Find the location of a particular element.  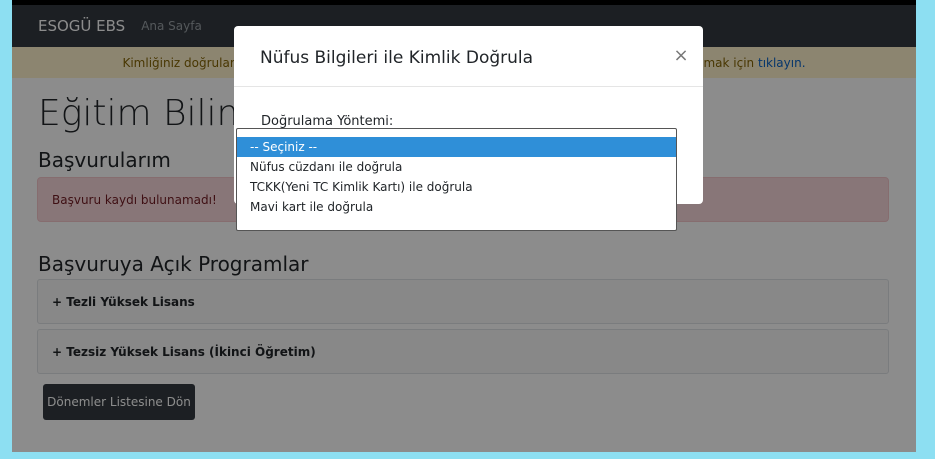

screen-frame-left is located at coordinates (6, 229).